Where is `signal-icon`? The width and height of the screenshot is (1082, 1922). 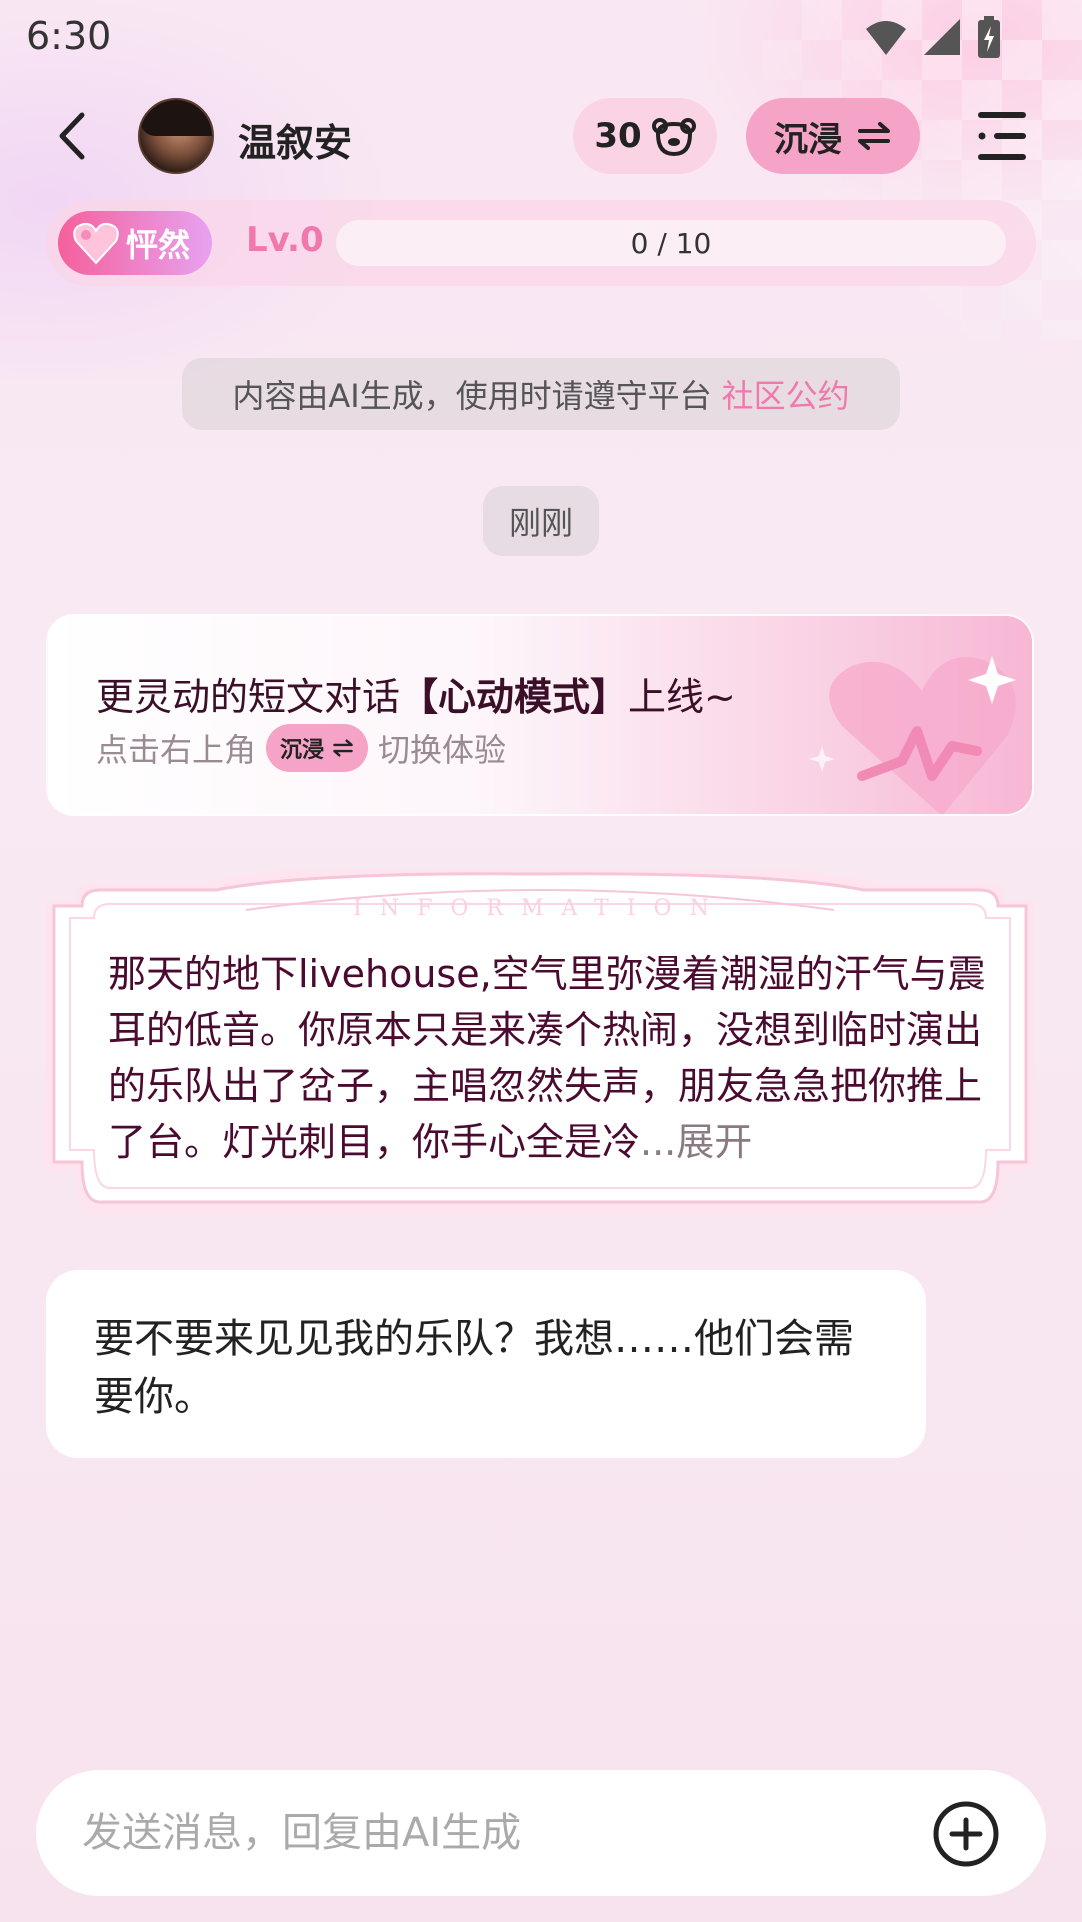 signal-icon is located at coordinates (942, 37).